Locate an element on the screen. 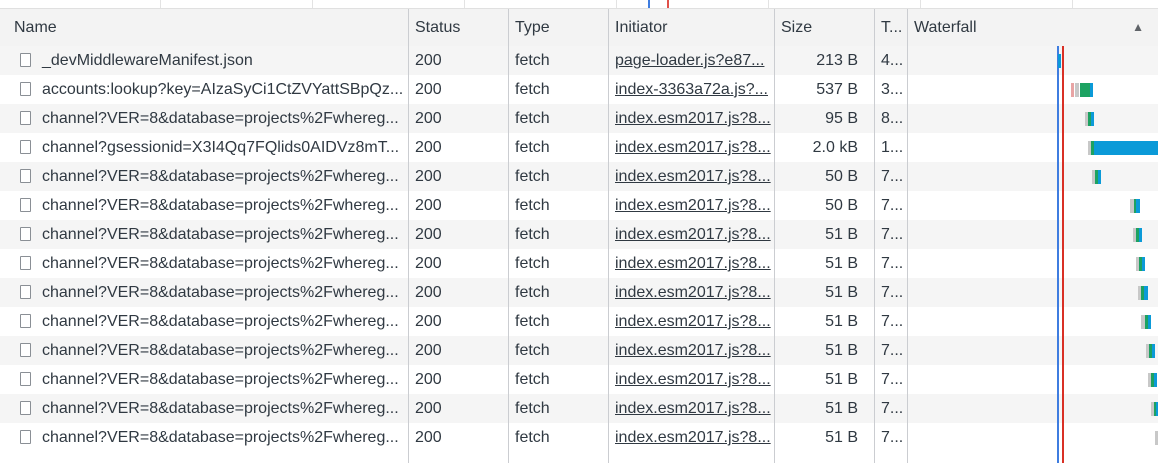 The width and height of the screenshot is (1158, 463). column-header-waterfall: Waterfall ▲ is located at coordinates (1033, 27).